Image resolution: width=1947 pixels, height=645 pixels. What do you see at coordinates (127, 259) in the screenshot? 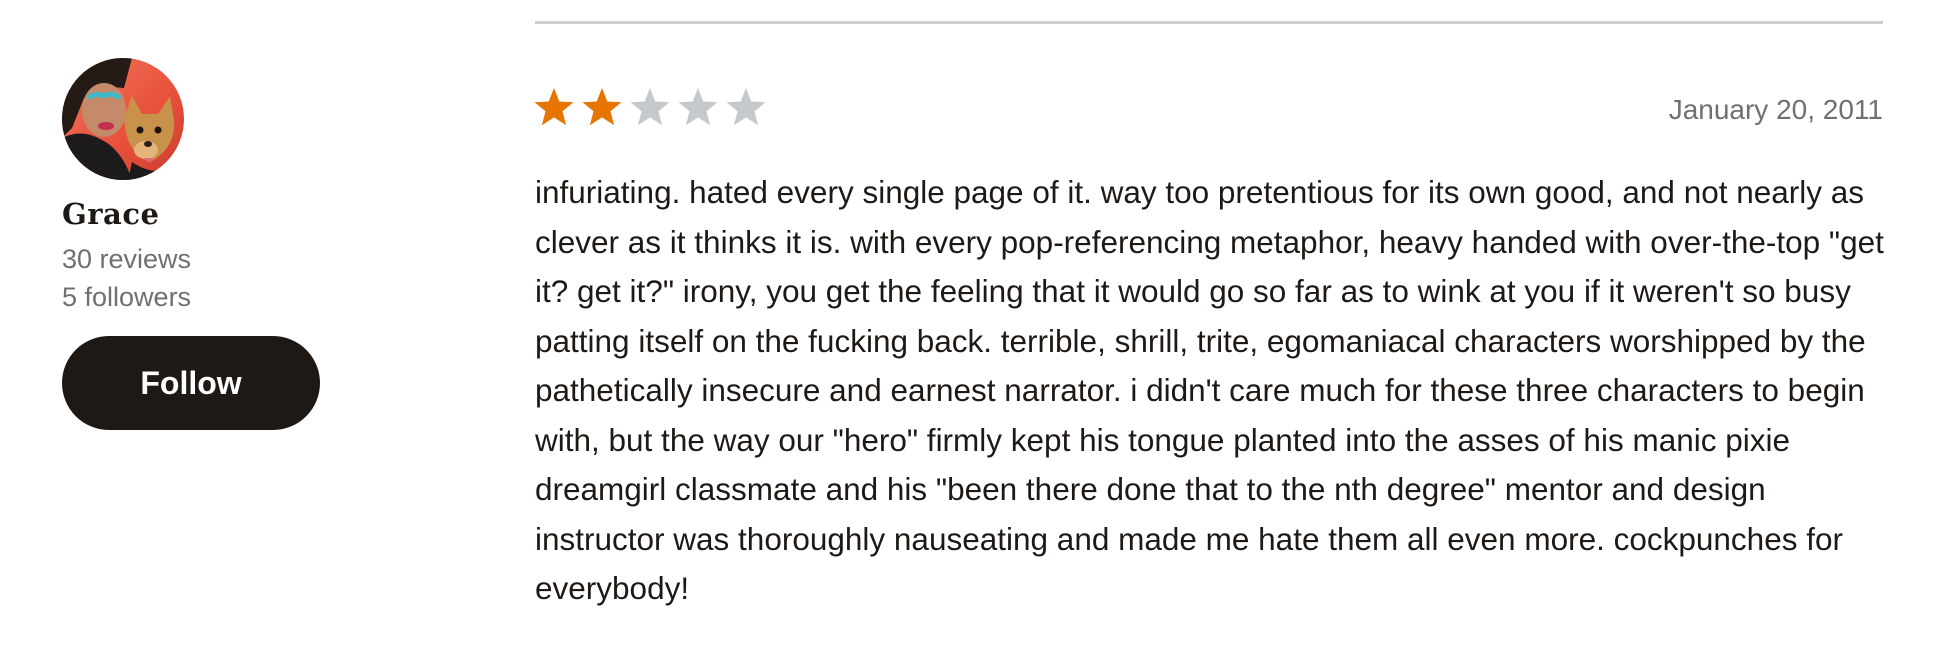
I see `reviews-count: 30 reviews` at bounding box center [127, 259].